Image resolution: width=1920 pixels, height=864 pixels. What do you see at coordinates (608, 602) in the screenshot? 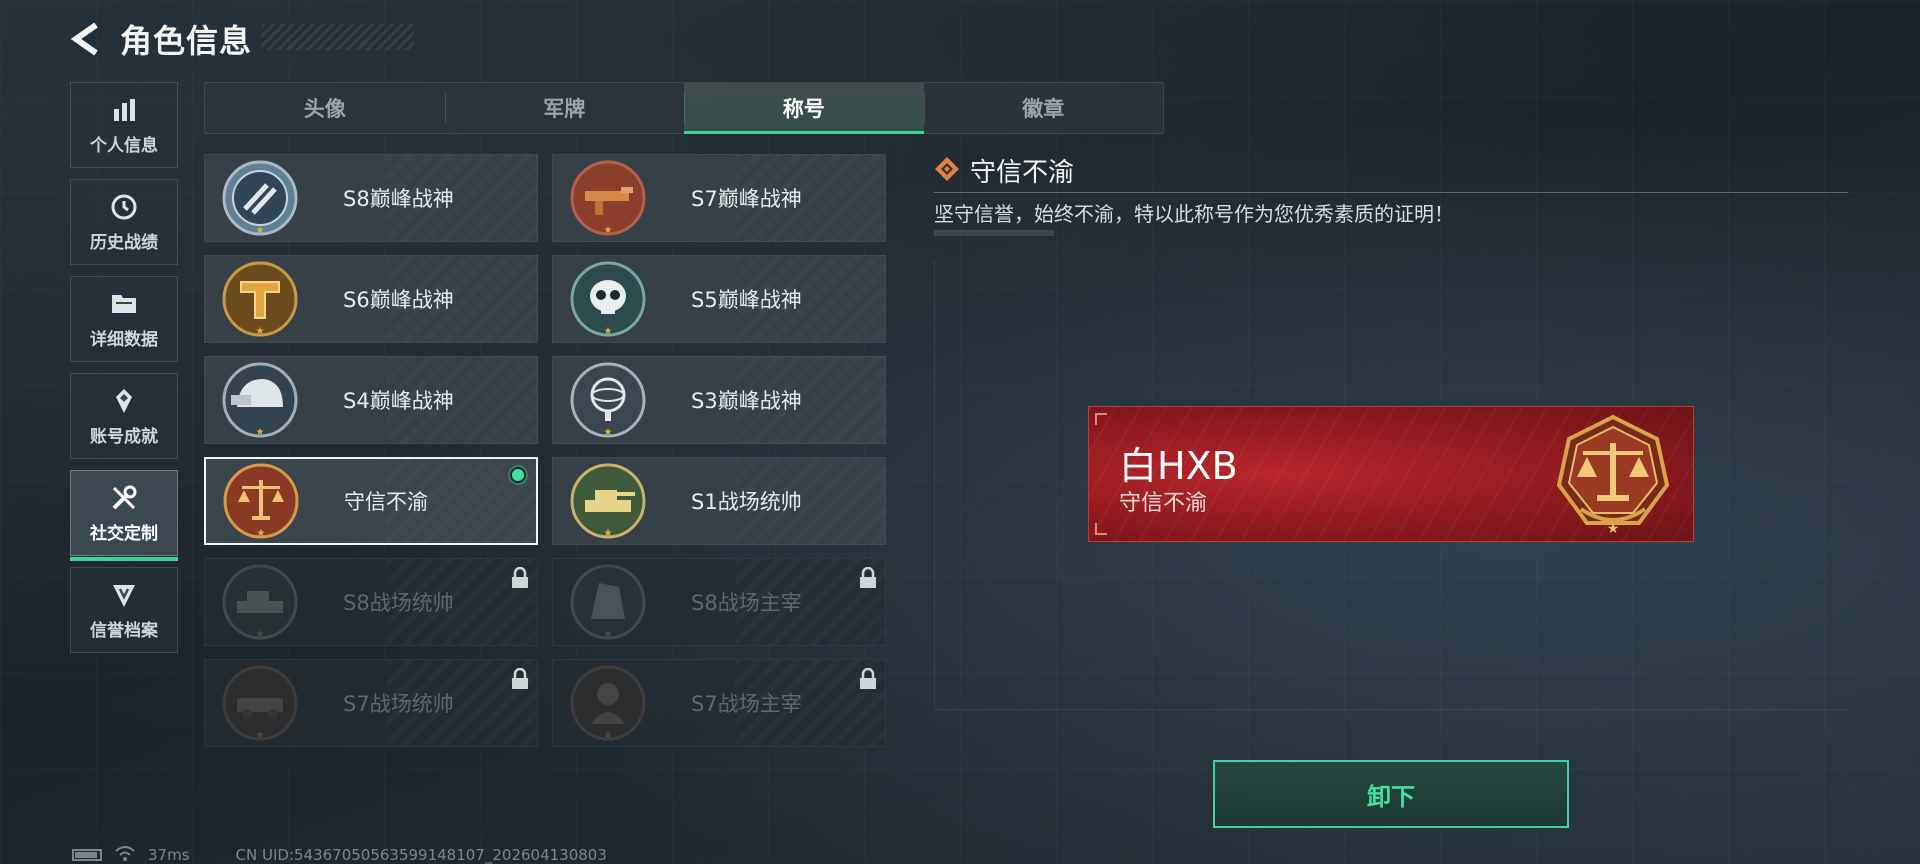
I see `building-emblem-icon: ★` at bounding box center [608, 602].